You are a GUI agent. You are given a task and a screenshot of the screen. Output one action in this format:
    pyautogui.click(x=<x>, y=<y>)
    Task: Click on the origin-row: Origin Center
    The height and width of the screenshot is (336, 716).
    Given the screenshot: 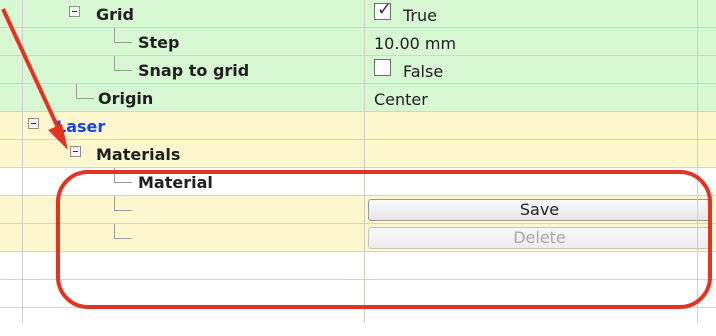 What is the action you would take?
    pyautogui.click(x=358, y=98)
    